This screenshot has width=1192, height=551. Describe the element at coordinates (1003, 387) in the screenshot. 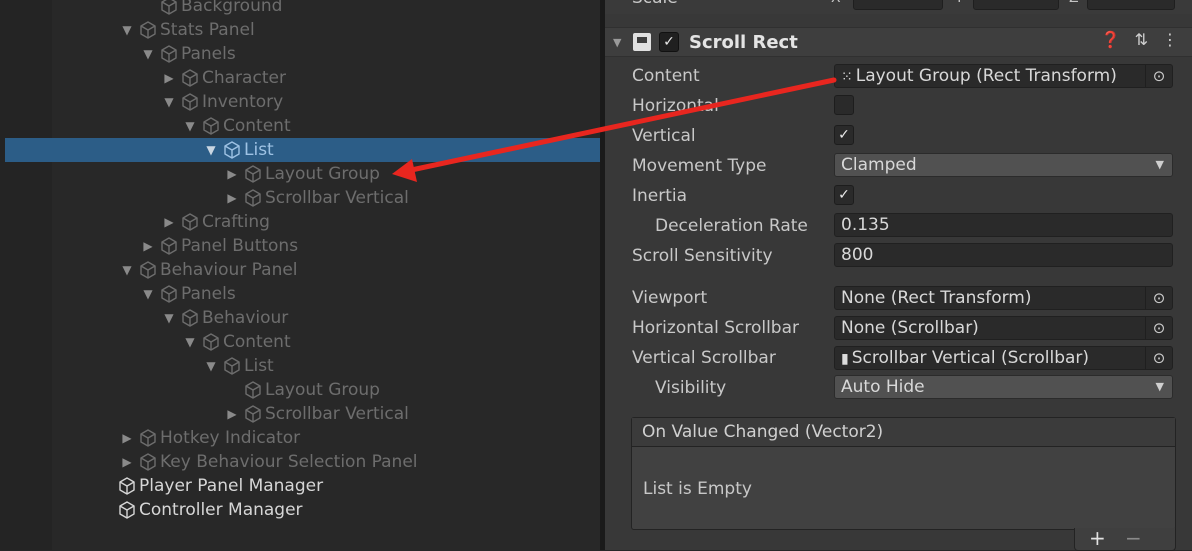

I see `visibility-dropdown: Auto Hide ▼` at that location.